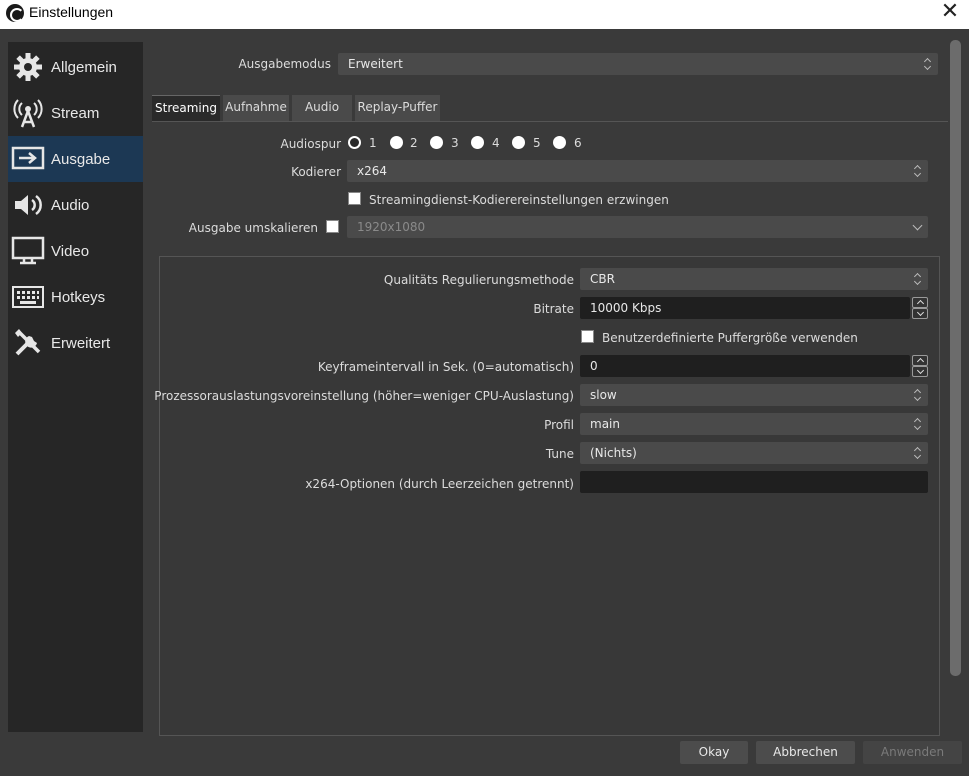 Image resolution: width=969 pixels, height=776 pixels. Describe the element at coordinates (917, 225) in the screenshot. I see `chevron-down-icon` at that location.